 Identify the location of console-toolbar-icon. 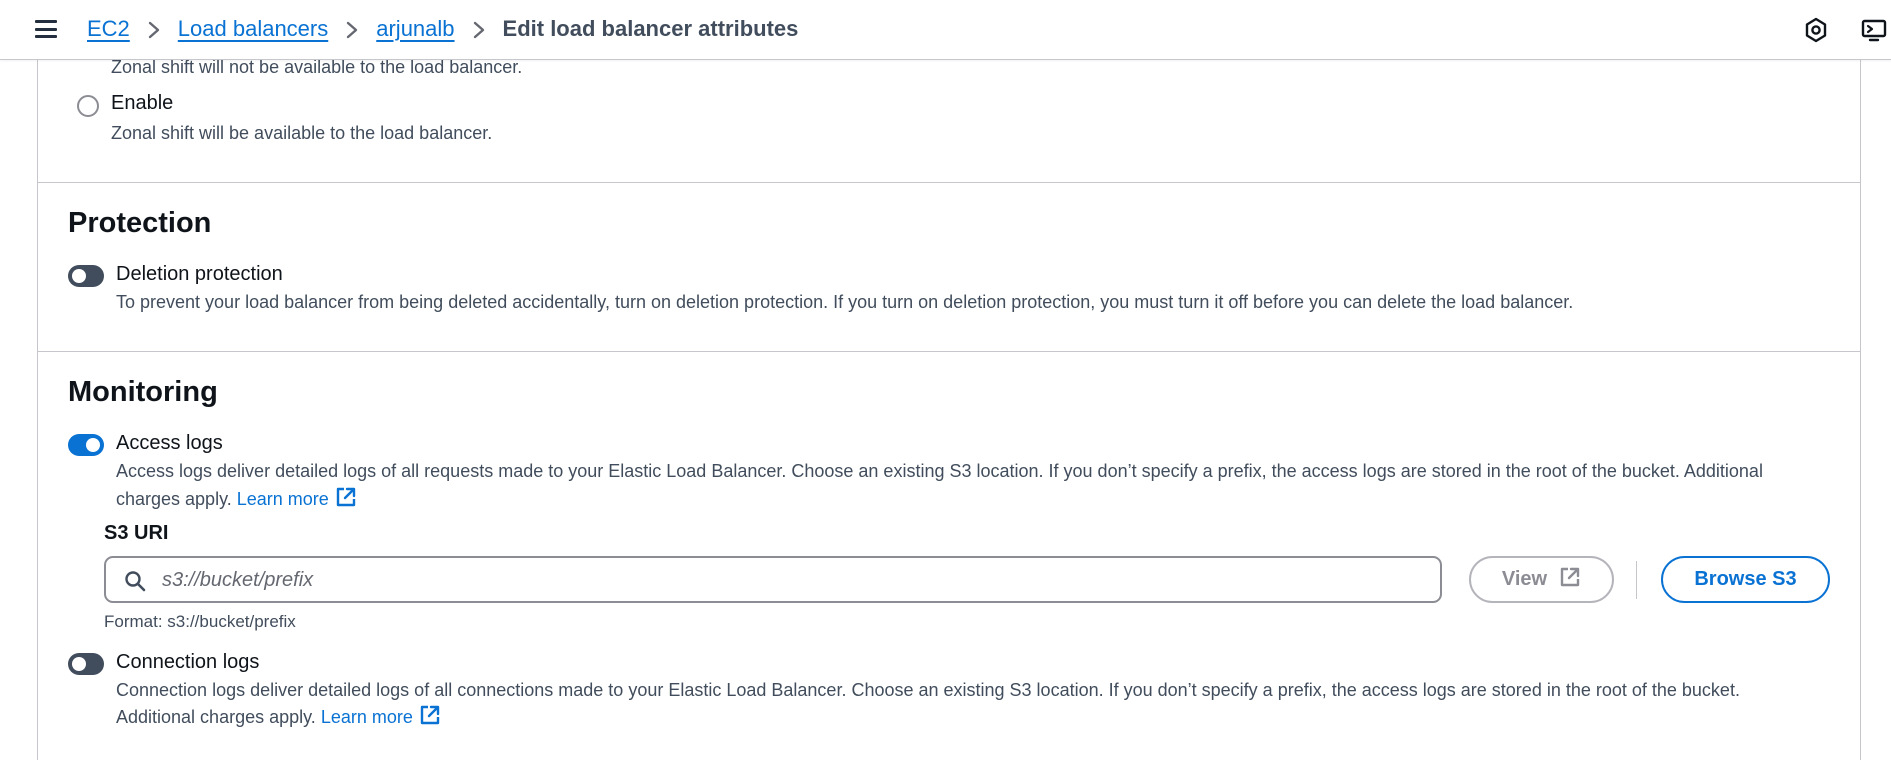
(1874, 30).